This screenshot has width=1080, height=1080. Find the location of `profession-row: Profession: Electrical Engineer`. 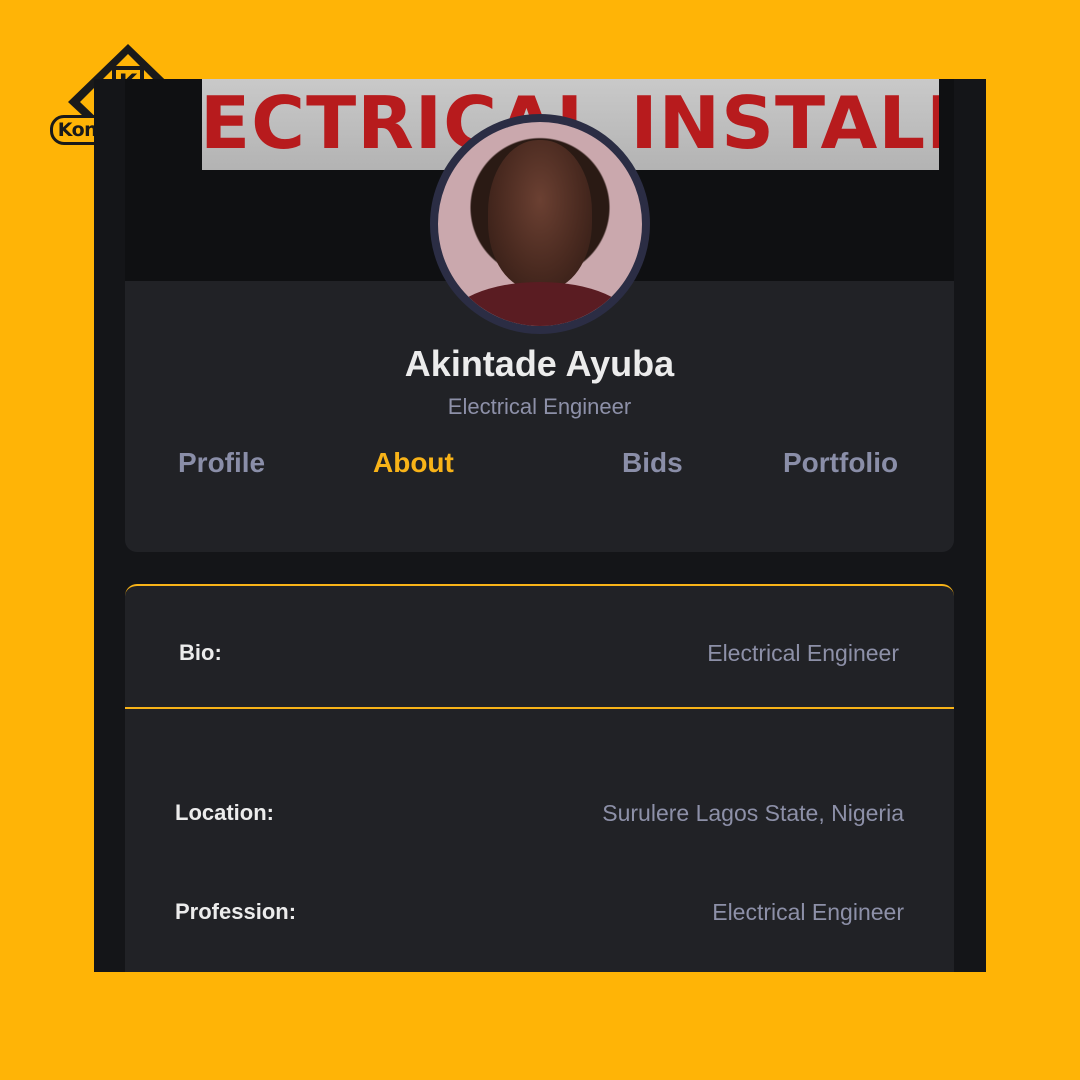

profession-row: Profession: Electrical Engineer is located at coordinates (539, 919).